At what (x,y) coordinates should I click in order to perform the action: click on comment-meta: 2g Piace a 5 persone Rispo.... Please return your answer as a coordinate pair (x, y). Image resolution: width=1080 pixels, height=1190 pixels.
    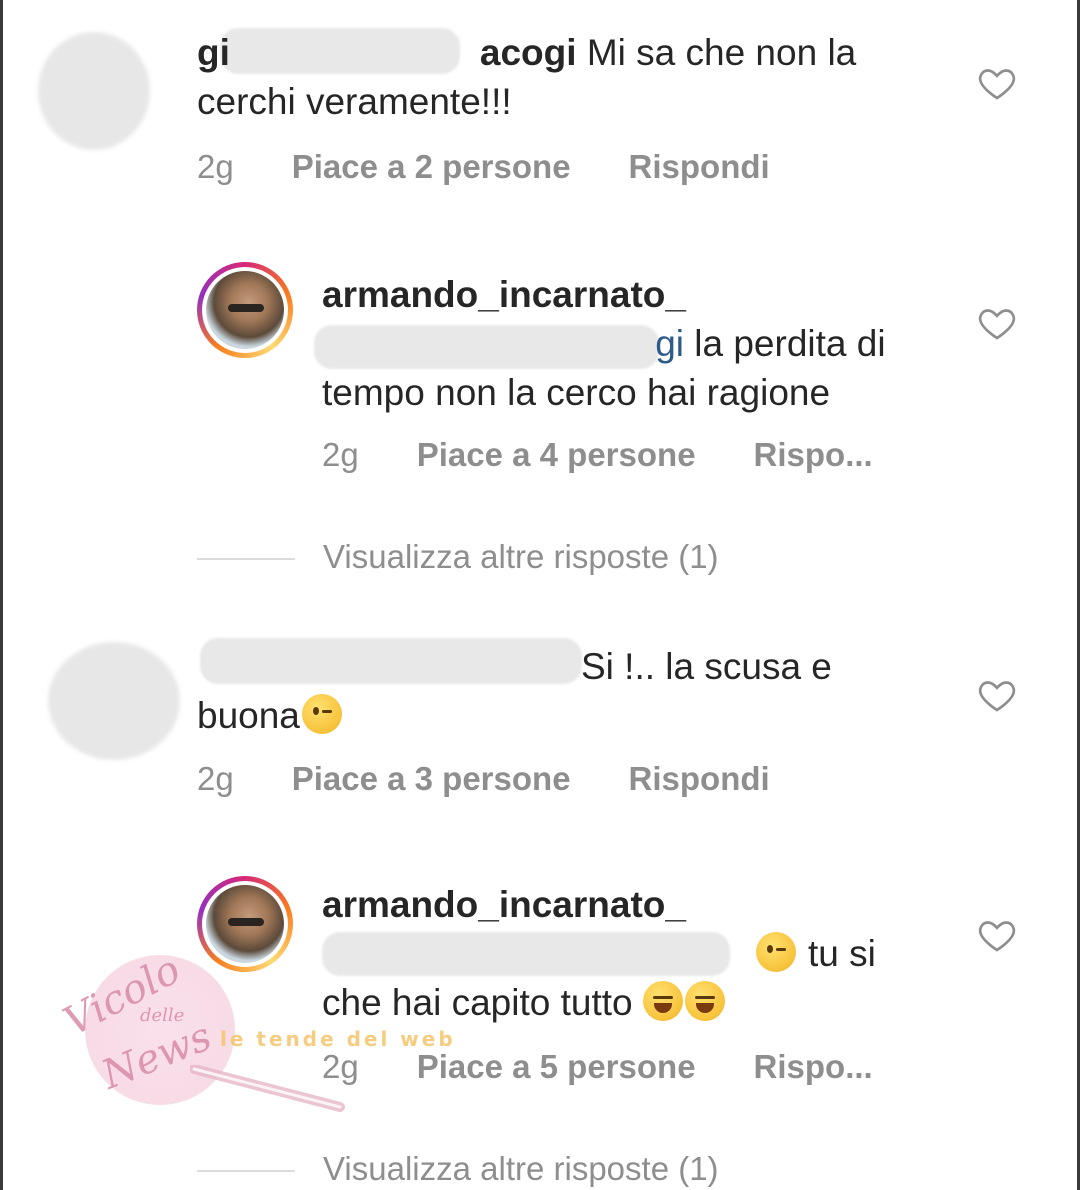
    Looking at the image, I should click on (597, 1067).